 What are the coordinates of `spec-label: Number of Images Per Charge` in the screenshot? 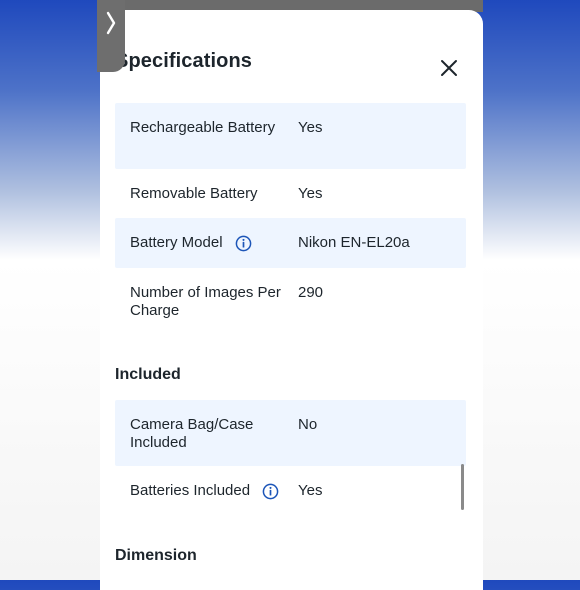 It's located at (205, 301).